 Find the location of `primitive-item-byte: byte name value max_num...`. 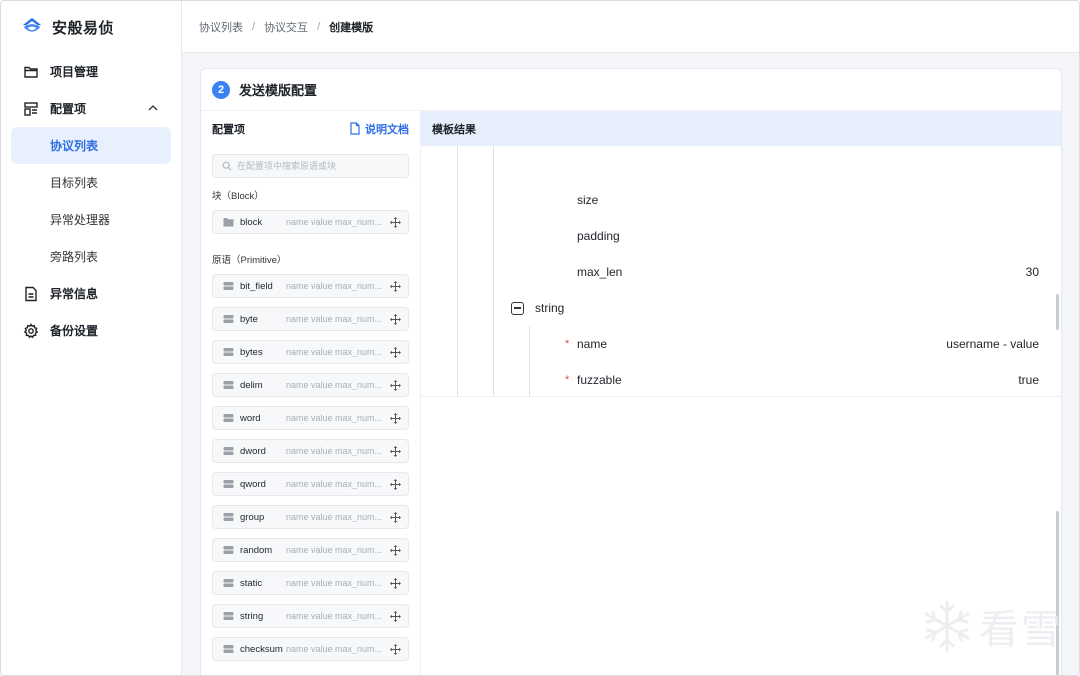

primitive-item-byte: byte name value max_num... is located at coordinates (310, 319).